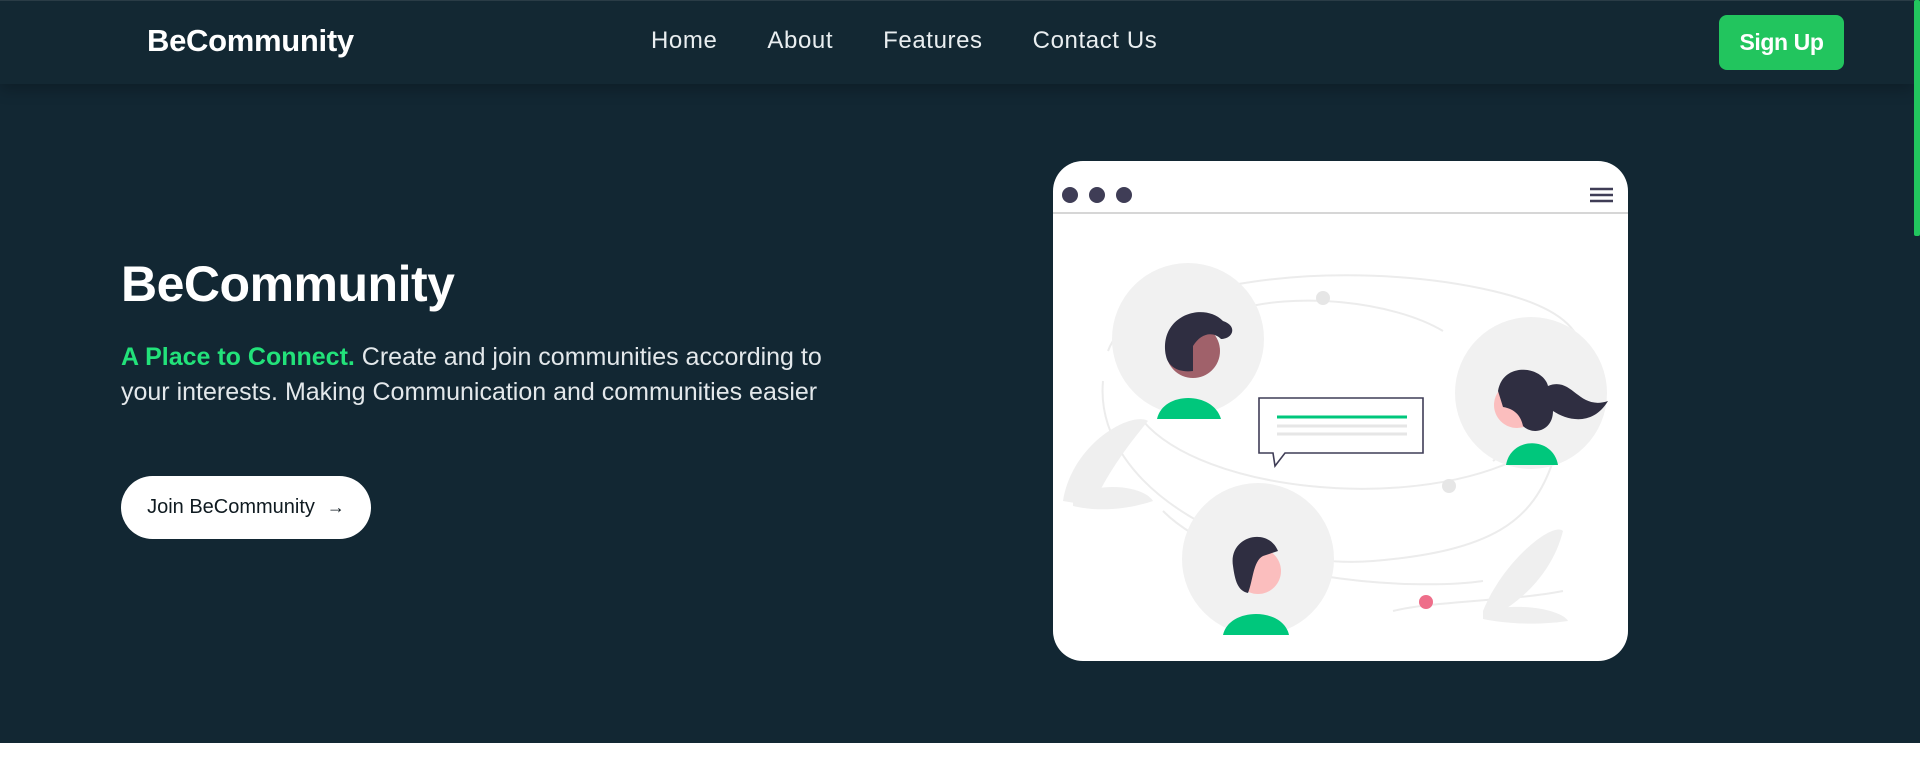 The image size is (1920, 762). What do you see at coordinates (335, 507) in the screenshot?
I see `arrow-right-icon: →` at bounding box center [335, 507].